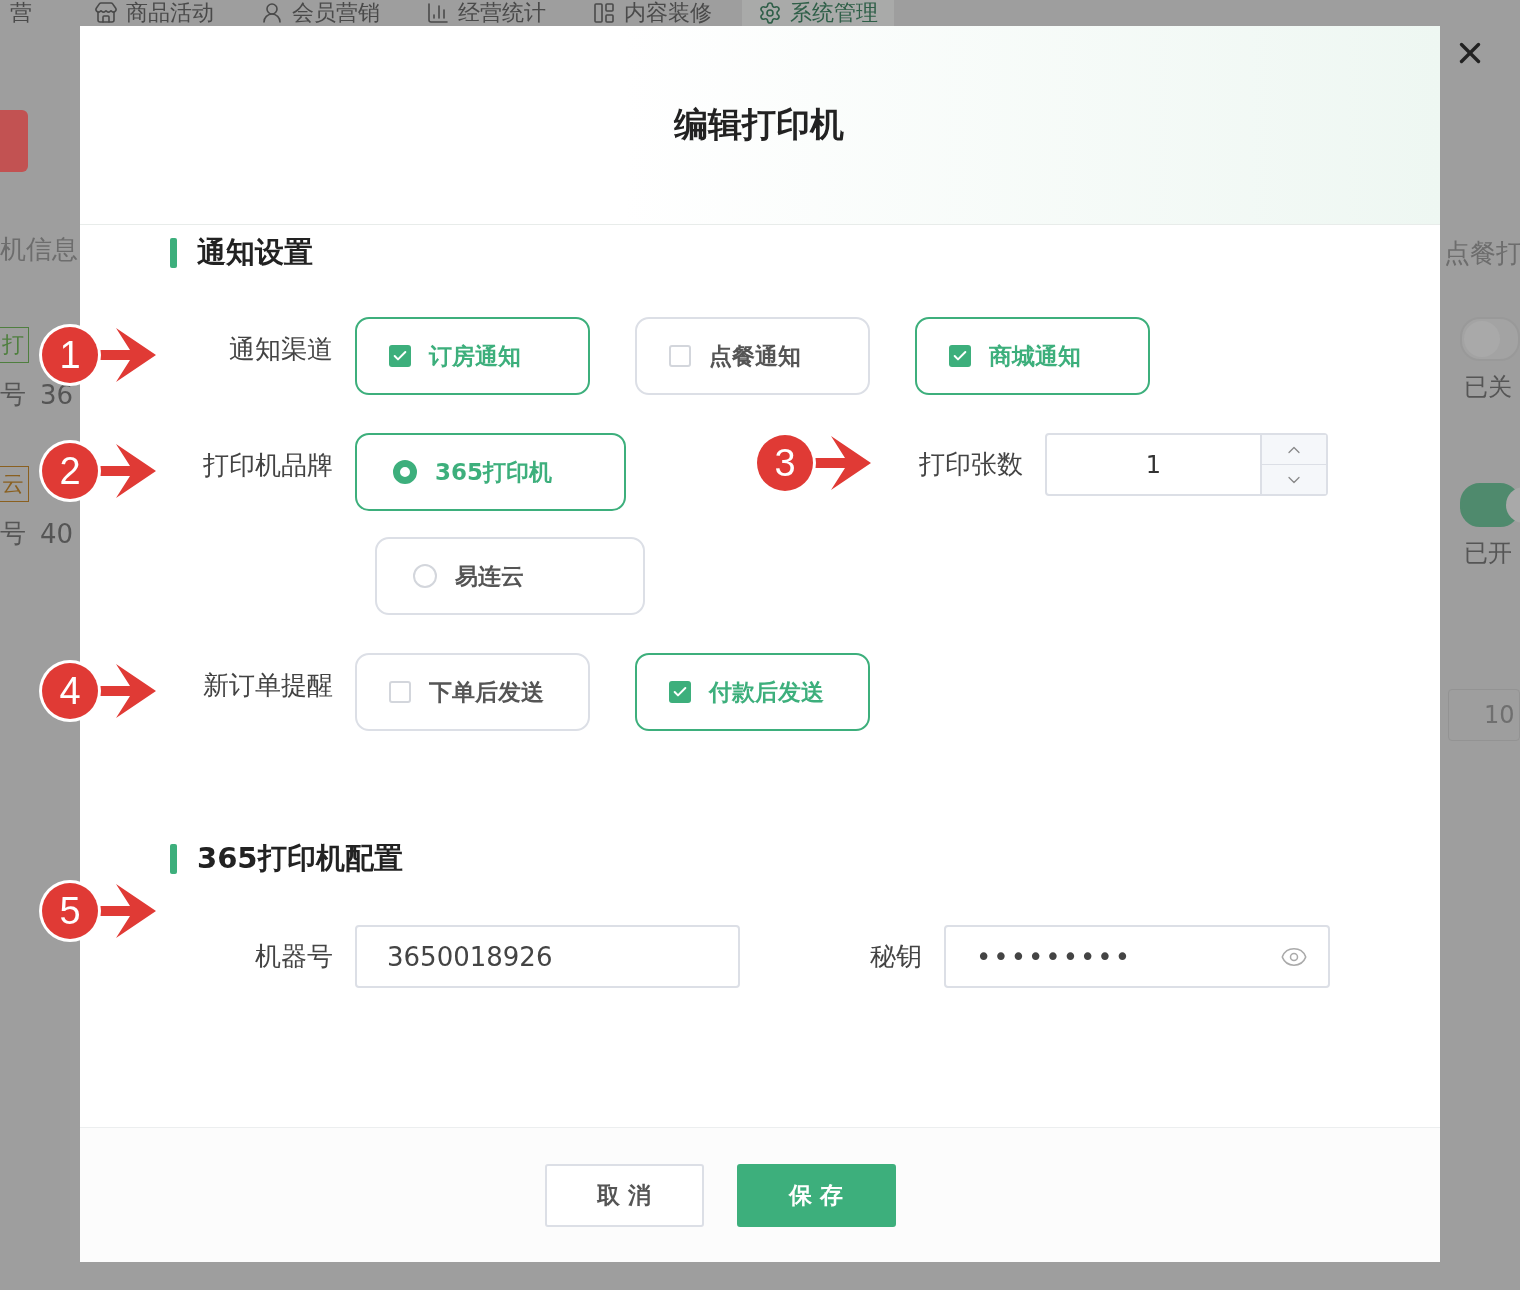 Image resolution: width=1520 pixels, height=1290 pixels. I want to click on checkbox-option: 订房通知, so click(472, 356).